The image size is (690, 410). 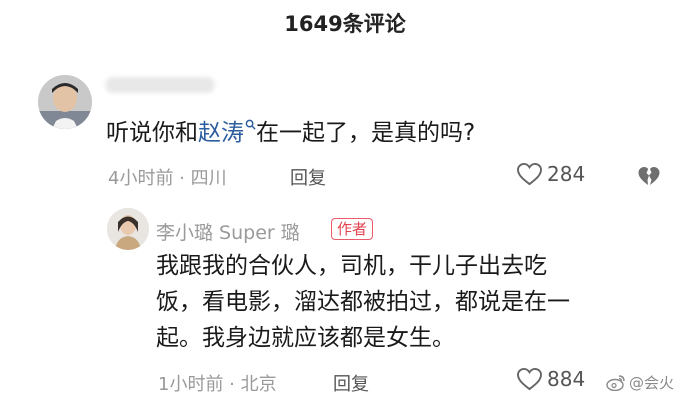 What do you see at coordinates (250, 124) in the screenshot?
I see `search-icon` at bounding box center [250, 124].